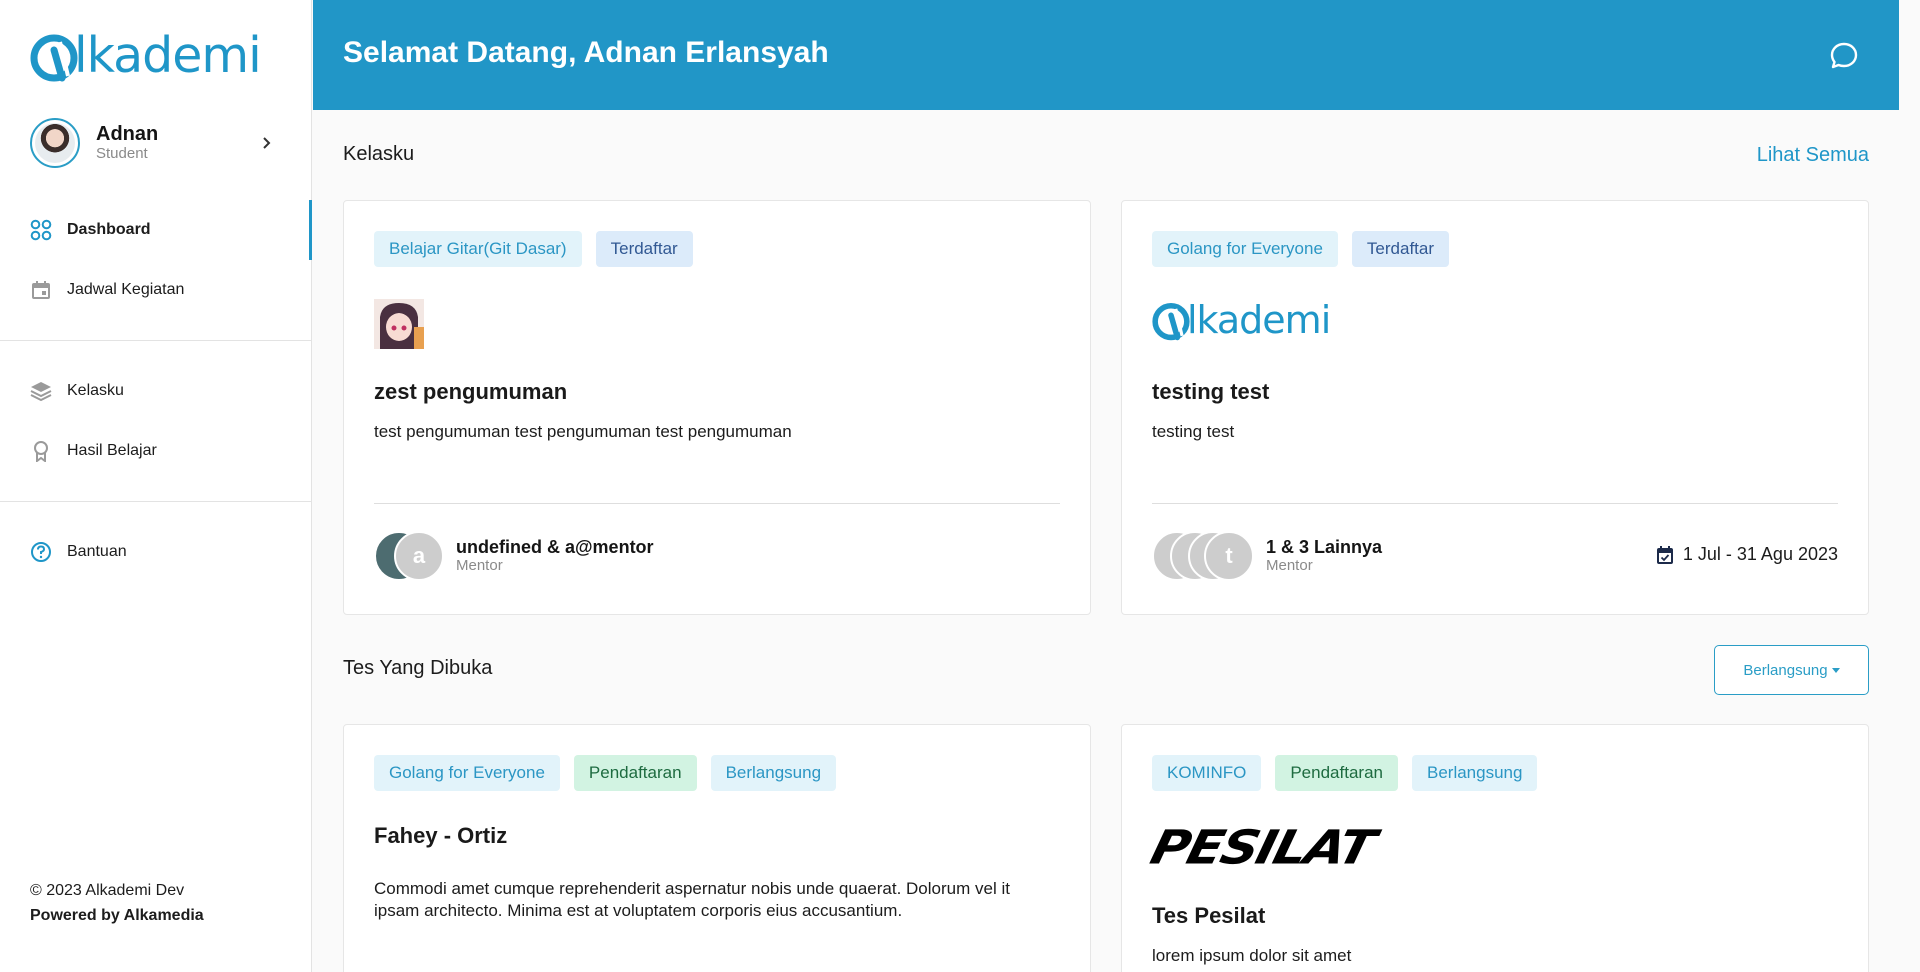 The height and width of the screenshot is (972, 1920). Describe the element at coordinates (109, 229) in the screenshot. I see `sidebar-item-label: Dashboard` at that location.